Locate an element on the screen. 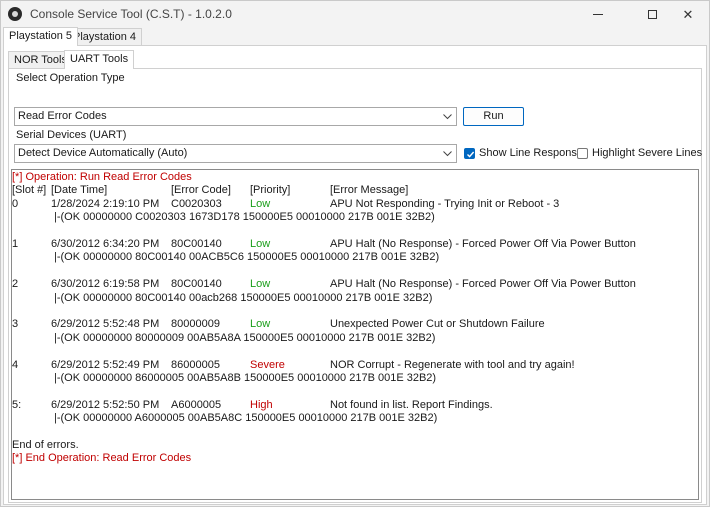 This screenshot has width=710, height=507. operation-type-label: Select Operation Type is located at coordinates (70, 78).